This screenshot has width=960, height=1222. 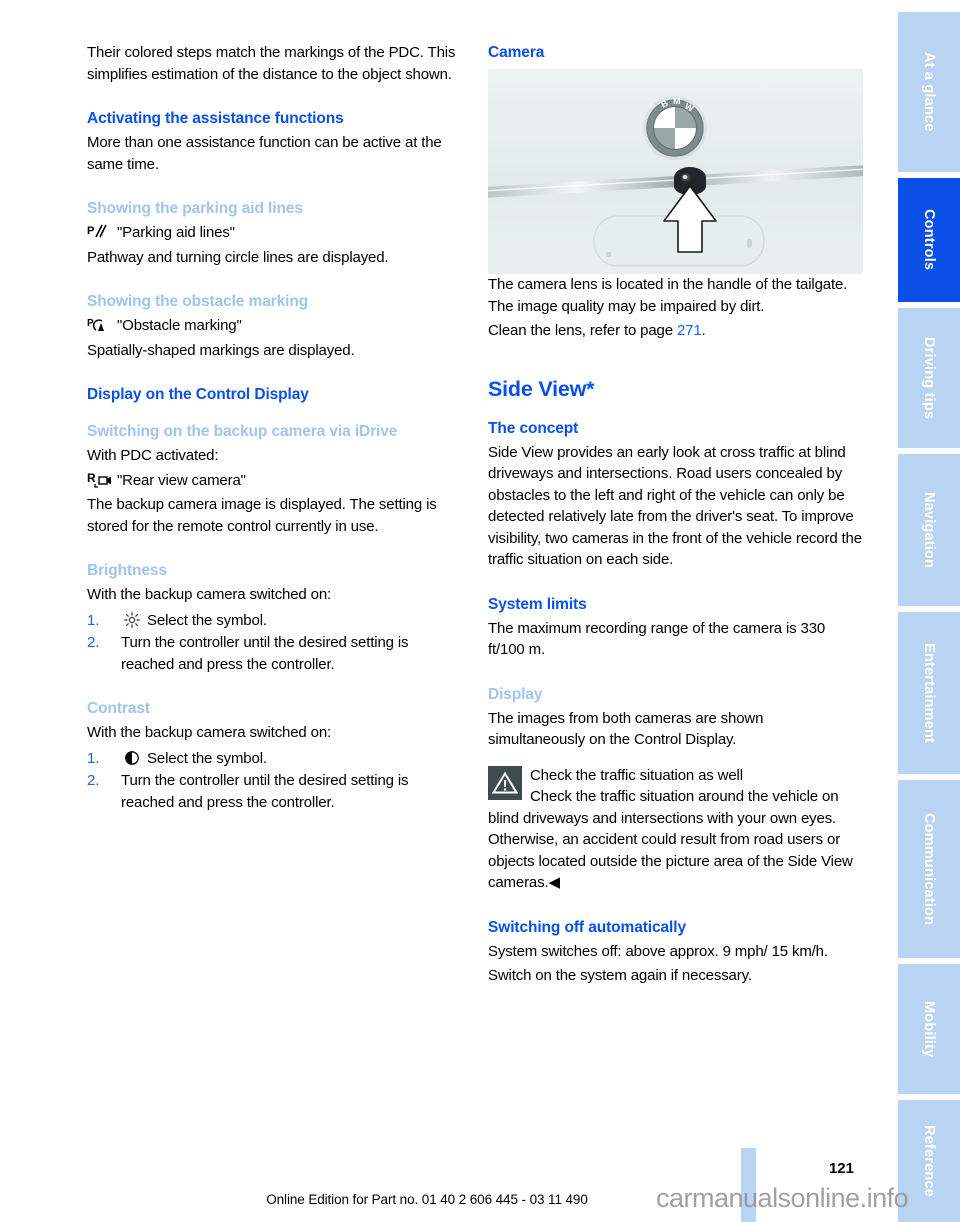 What do you see at coordinates (274, 481) in the screenshot?
I see `menu-row-rear-view-camera: R "Rear view camera"` at bounding box center [274, 481].